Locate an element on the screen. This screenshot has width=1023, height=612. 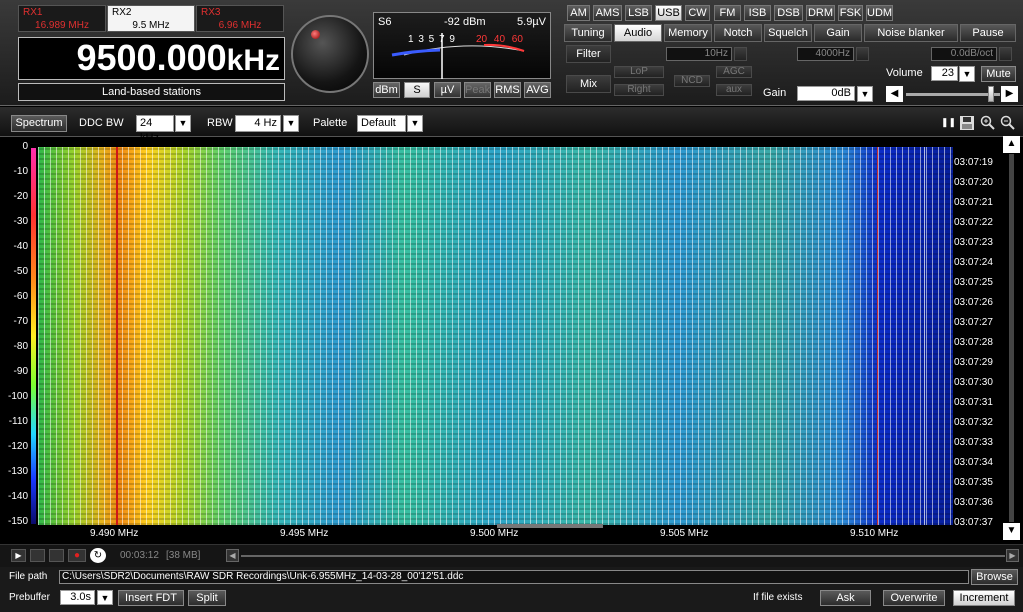
mode-am-button: AM is located at coordinates (578, 13).